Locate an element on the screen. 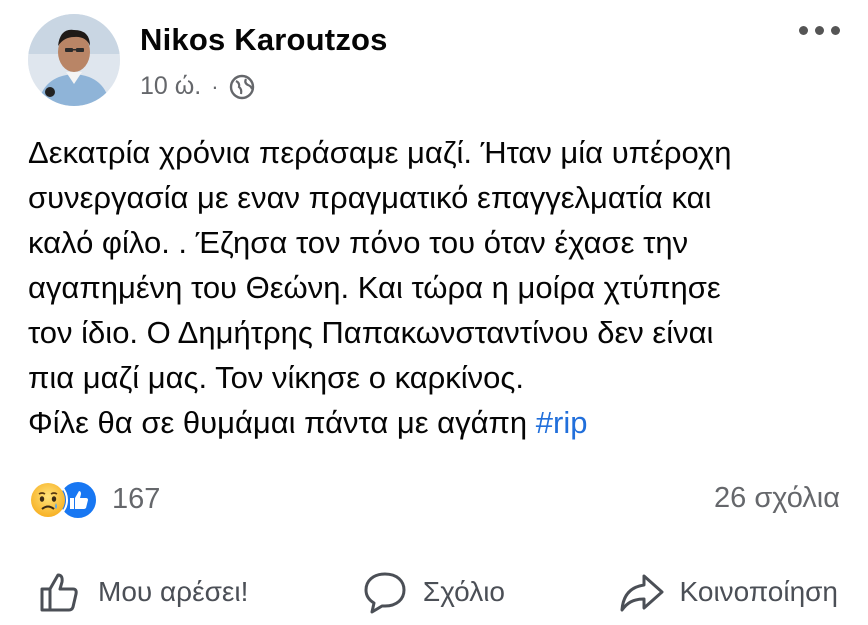  post-meta: 10 ώ. · is located at coordinates (197, 86).